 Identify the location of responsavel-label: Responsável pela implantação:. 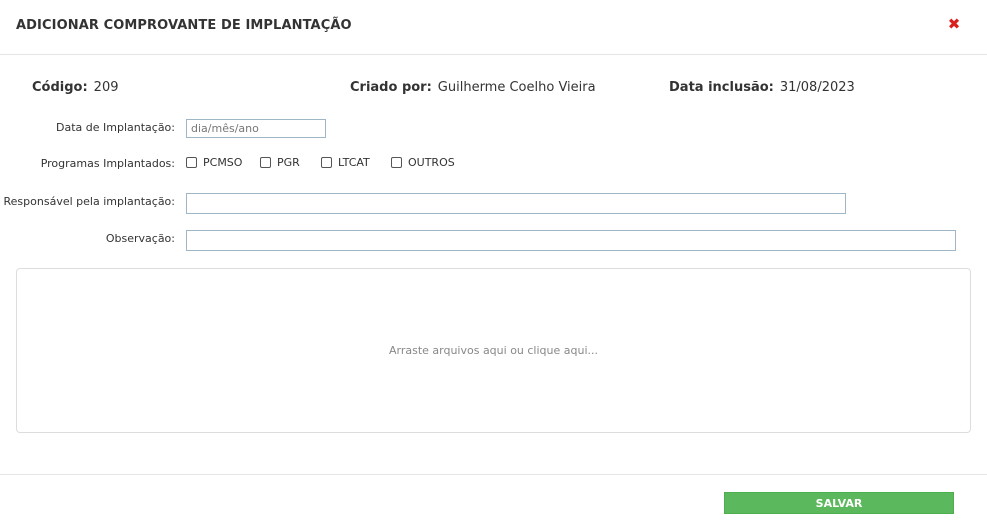
(89, 201).